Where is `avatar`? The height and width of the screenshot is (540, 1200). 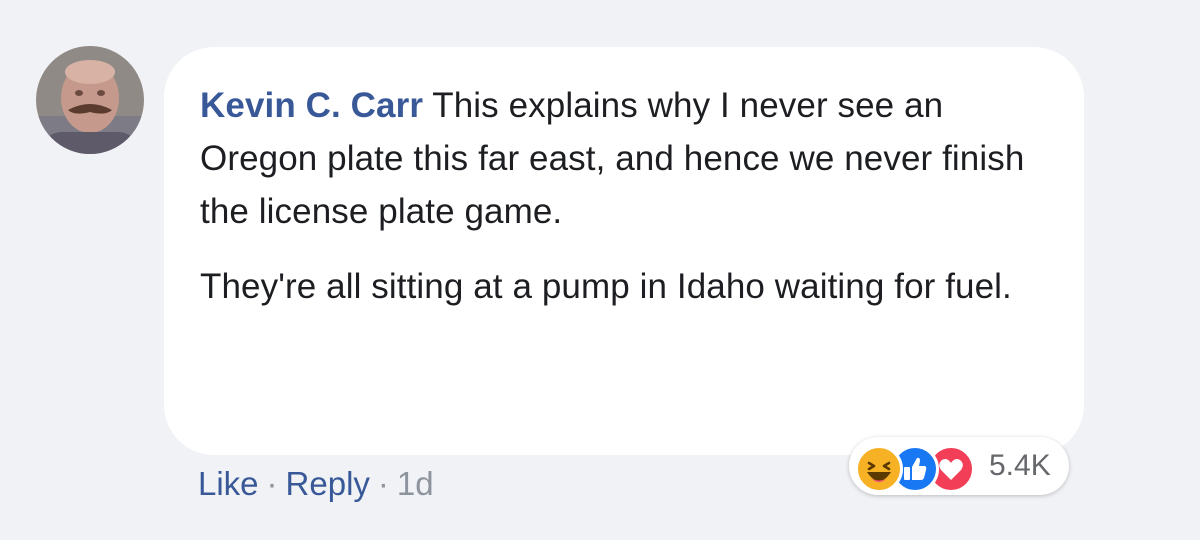
avatar is located at coordinates (90, 100).